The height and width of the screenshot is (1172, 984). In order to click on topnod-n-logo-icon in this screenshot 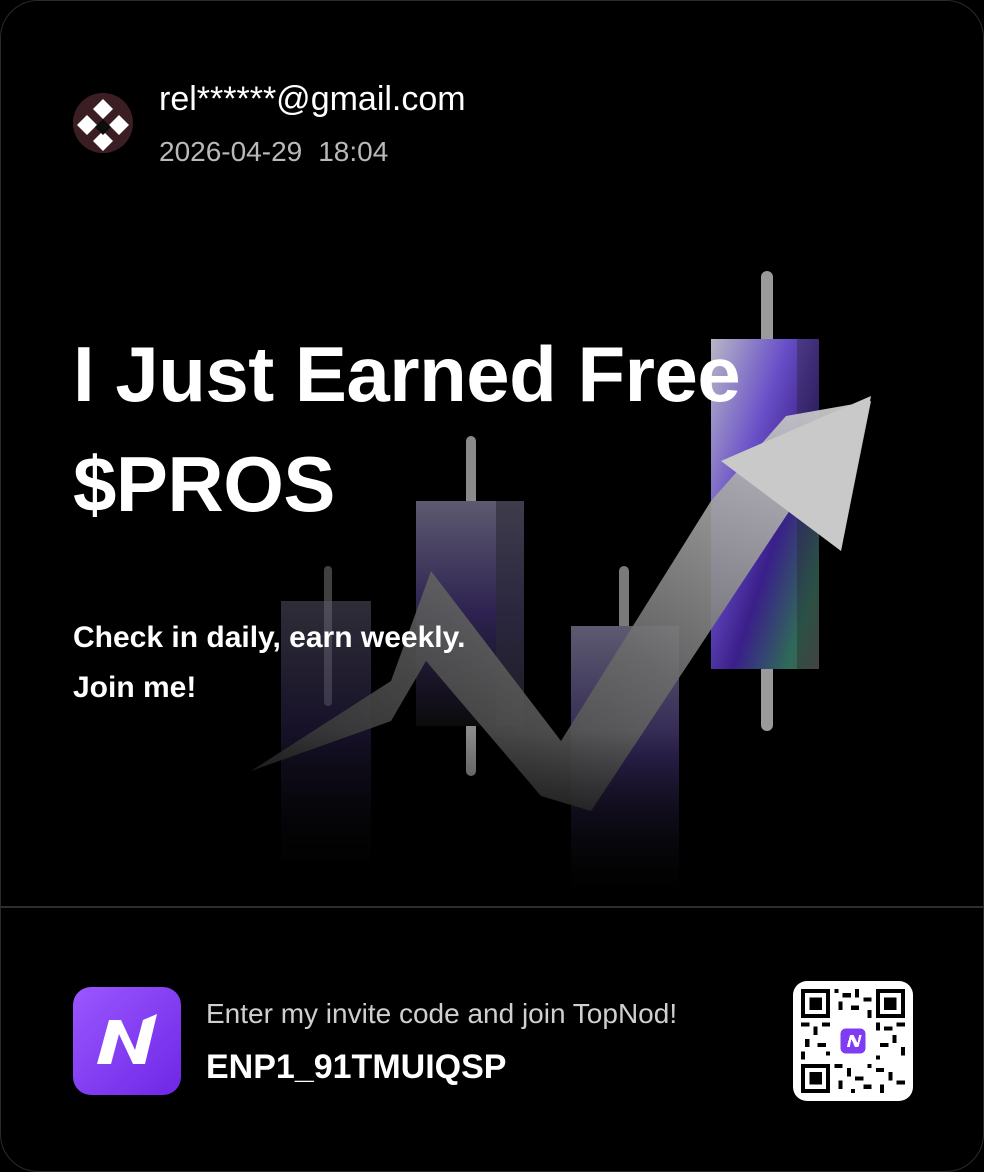, I will do `click(127, 1039)`.